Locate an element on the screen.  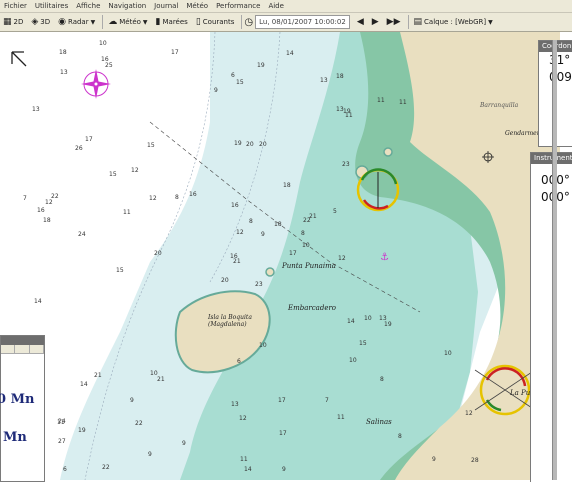
marees-button: ▮ Marées is located at coordinates (172, 22).